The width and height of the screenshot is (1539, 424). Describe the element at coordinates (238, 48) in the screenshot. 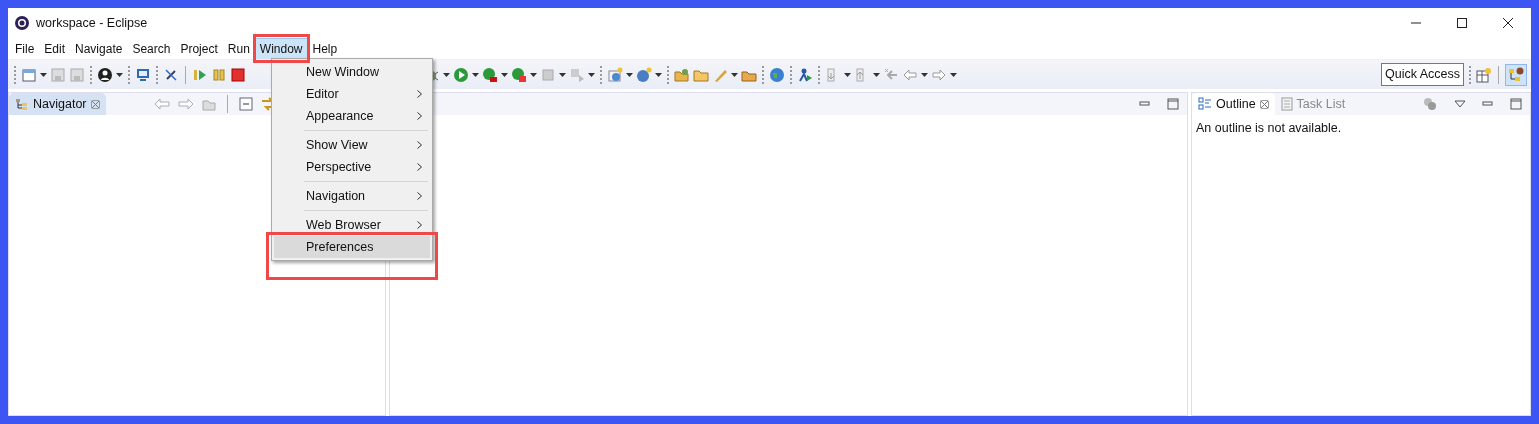

I see `menu-item: Run` at that location.